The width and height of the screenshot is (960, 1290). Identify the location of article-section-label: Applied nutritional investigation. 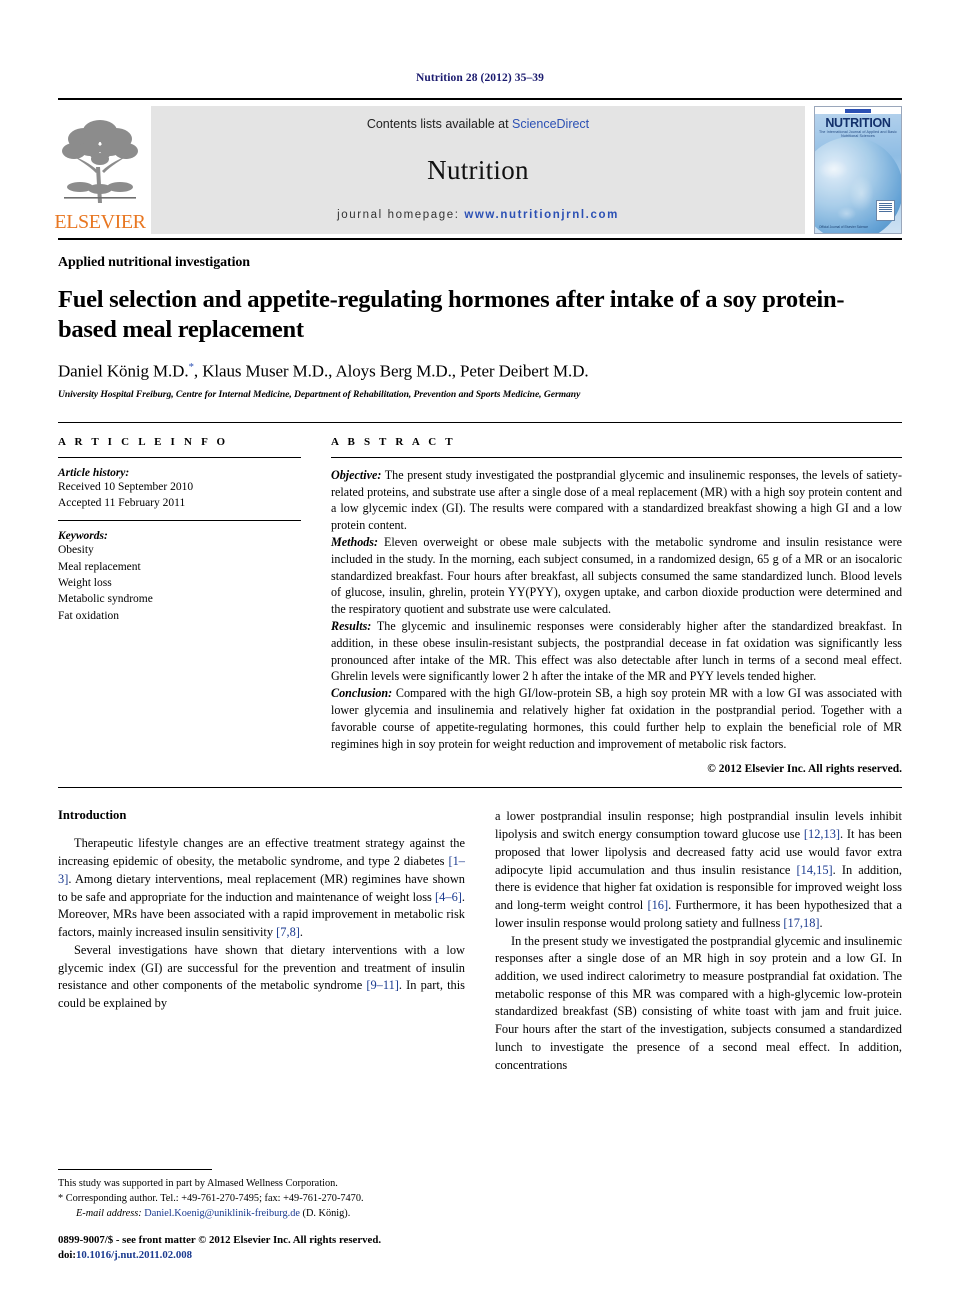
(154, 262).